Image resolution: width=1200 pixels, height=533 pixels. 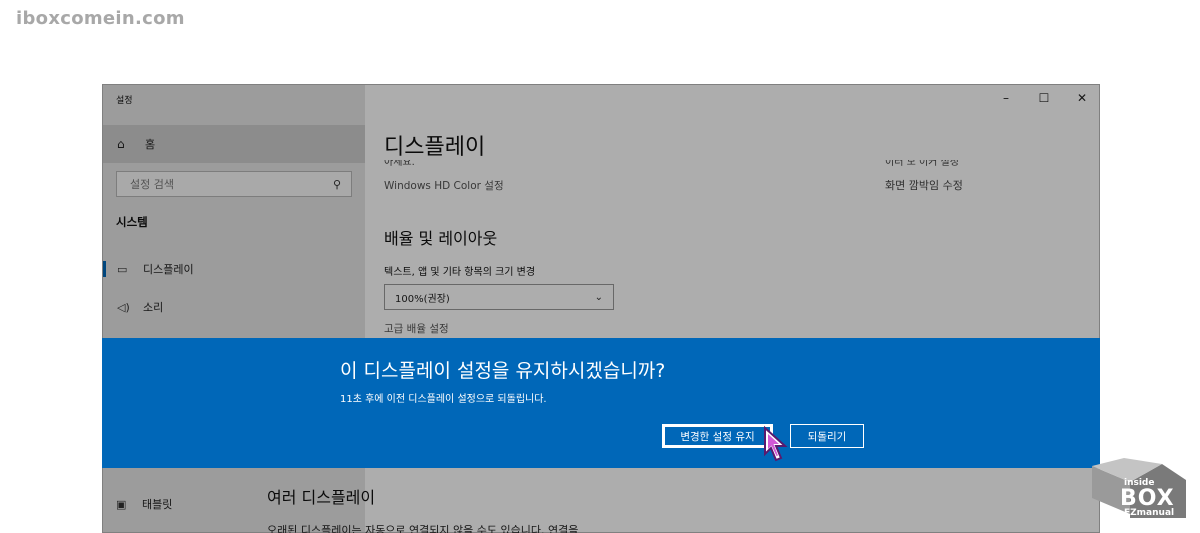 What do you see at coordinates (1149, 513) in the screenshot?
I see `logo-text-bottom: EZmanual` at bounding box center [1149, 513].